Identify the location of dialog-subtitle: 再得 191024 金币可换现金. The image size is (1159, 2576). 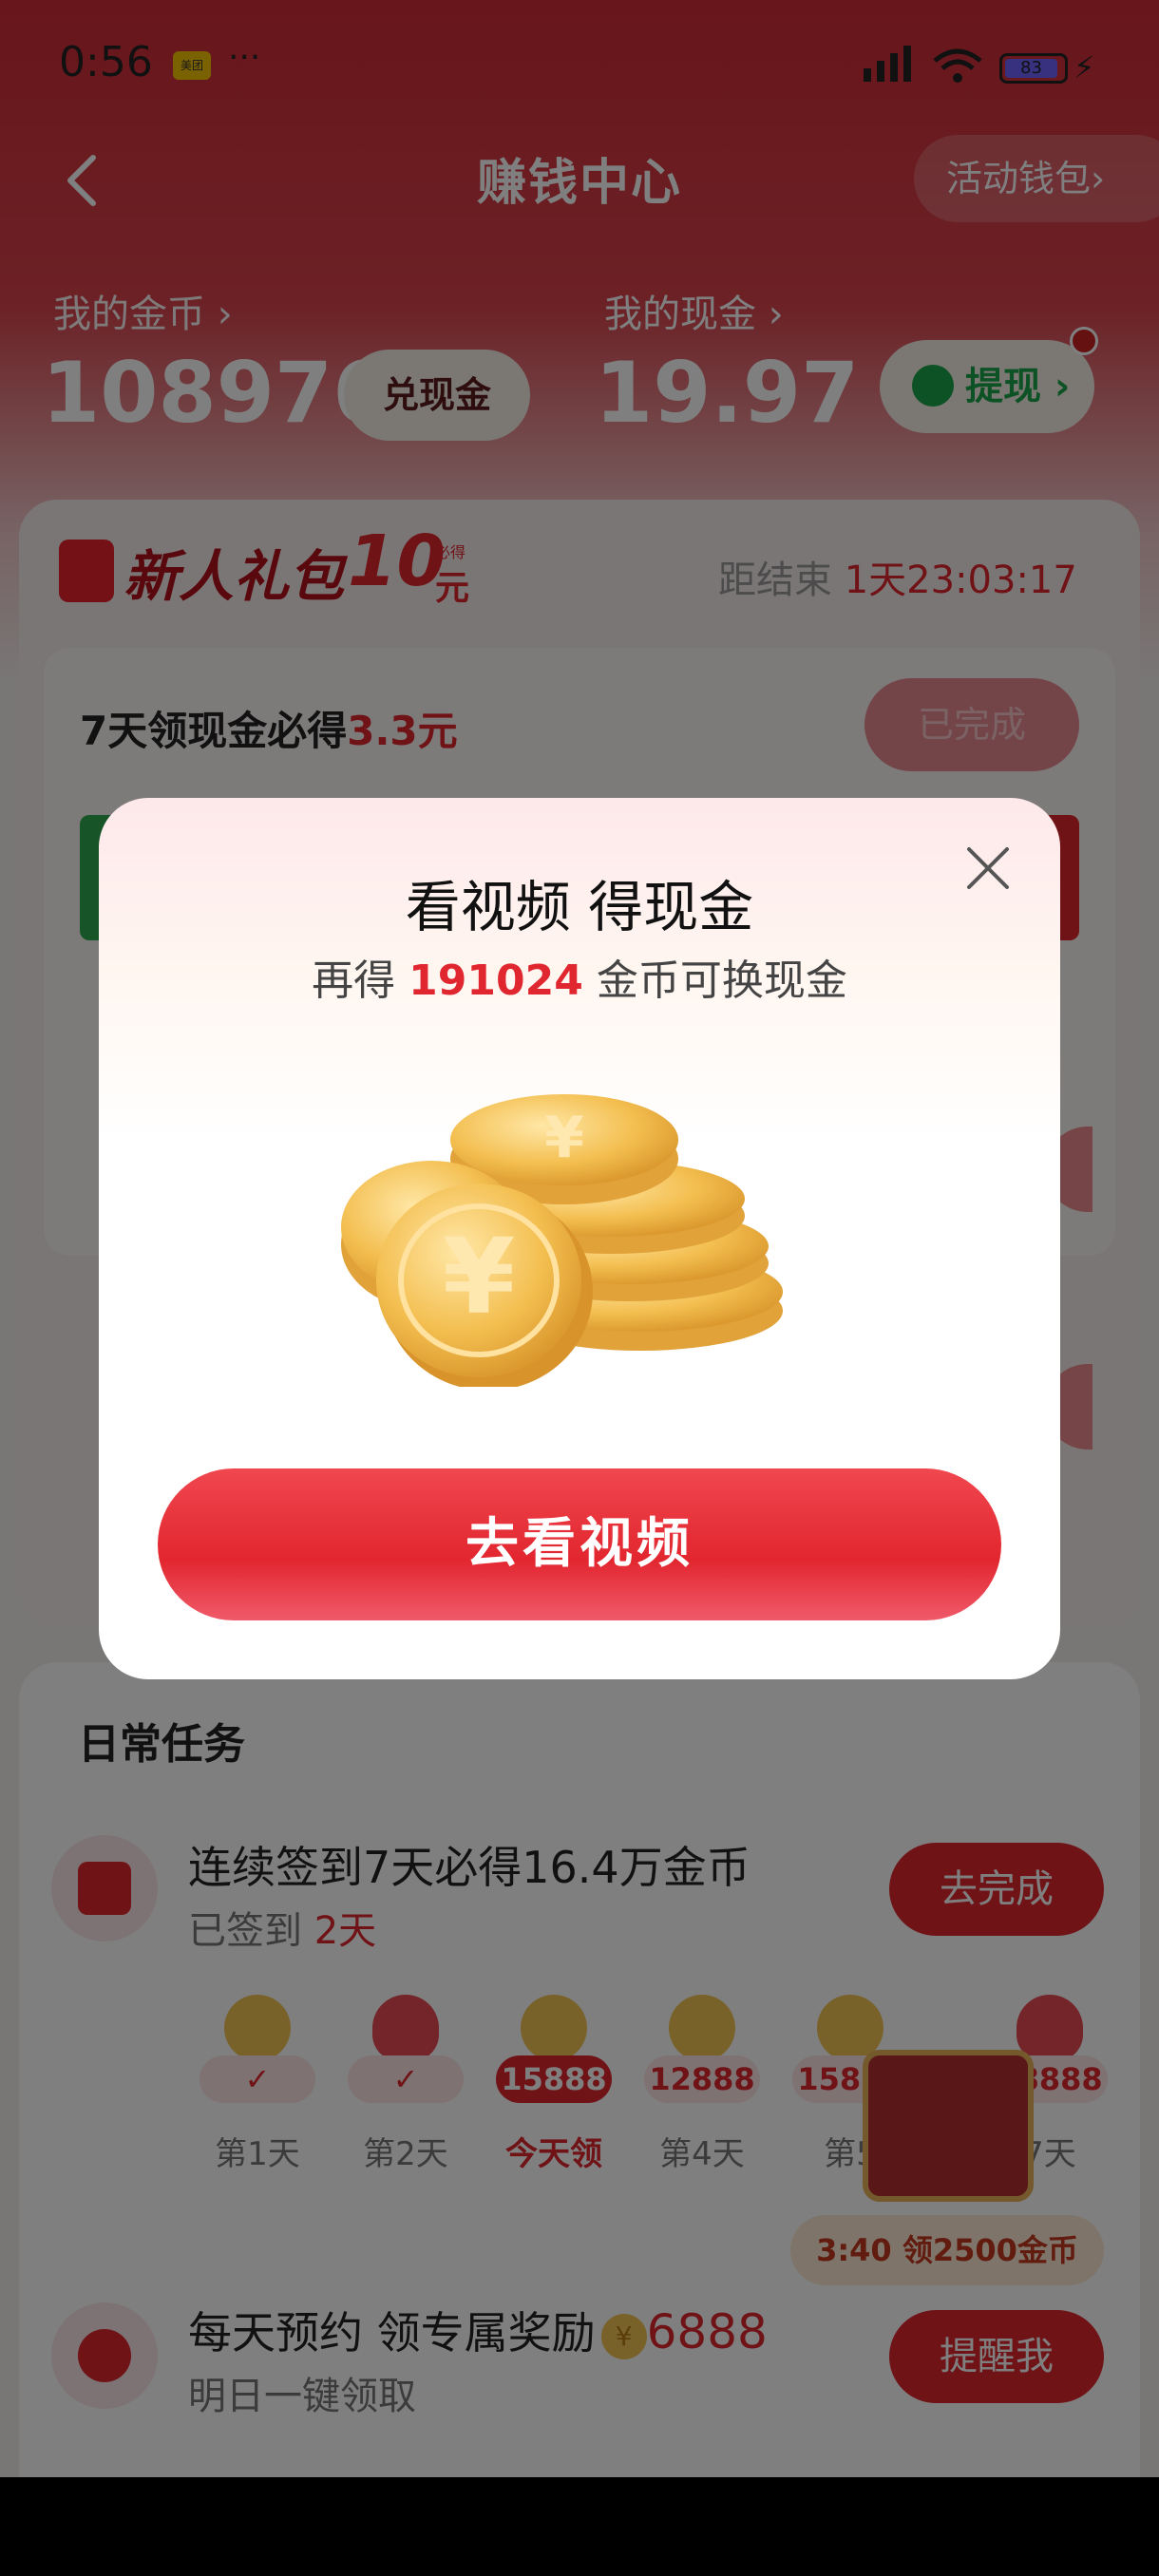
(579, 976).